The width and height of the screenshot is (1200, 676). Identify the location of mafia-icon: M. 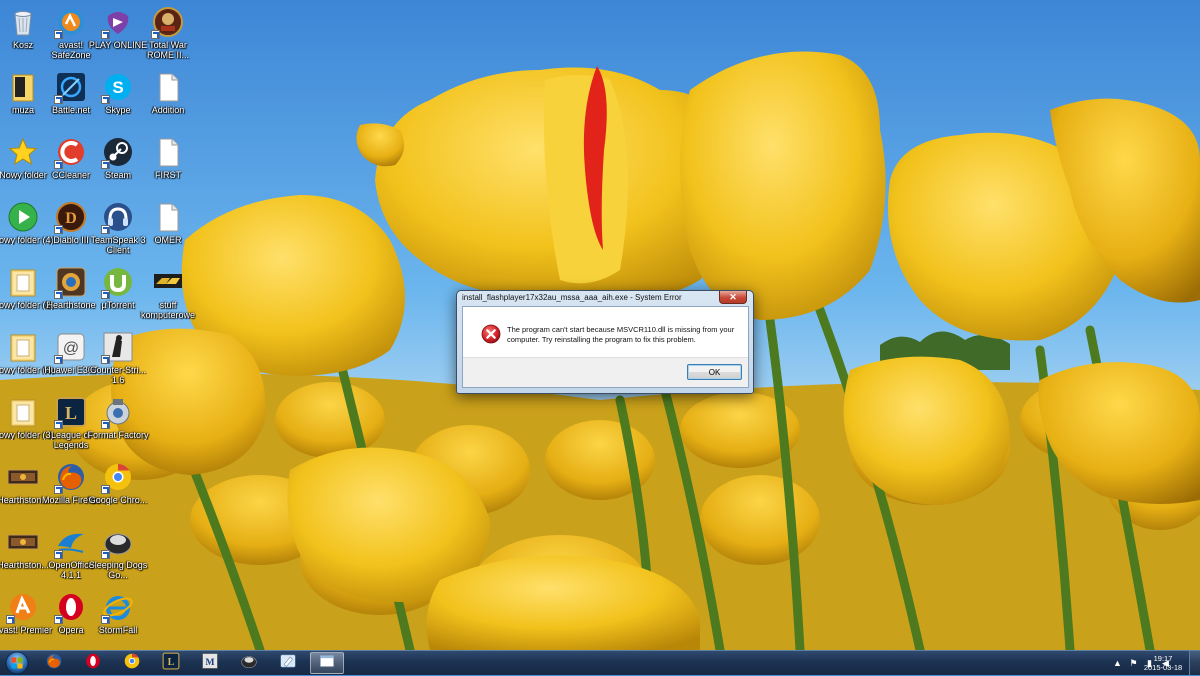
(210, 663).